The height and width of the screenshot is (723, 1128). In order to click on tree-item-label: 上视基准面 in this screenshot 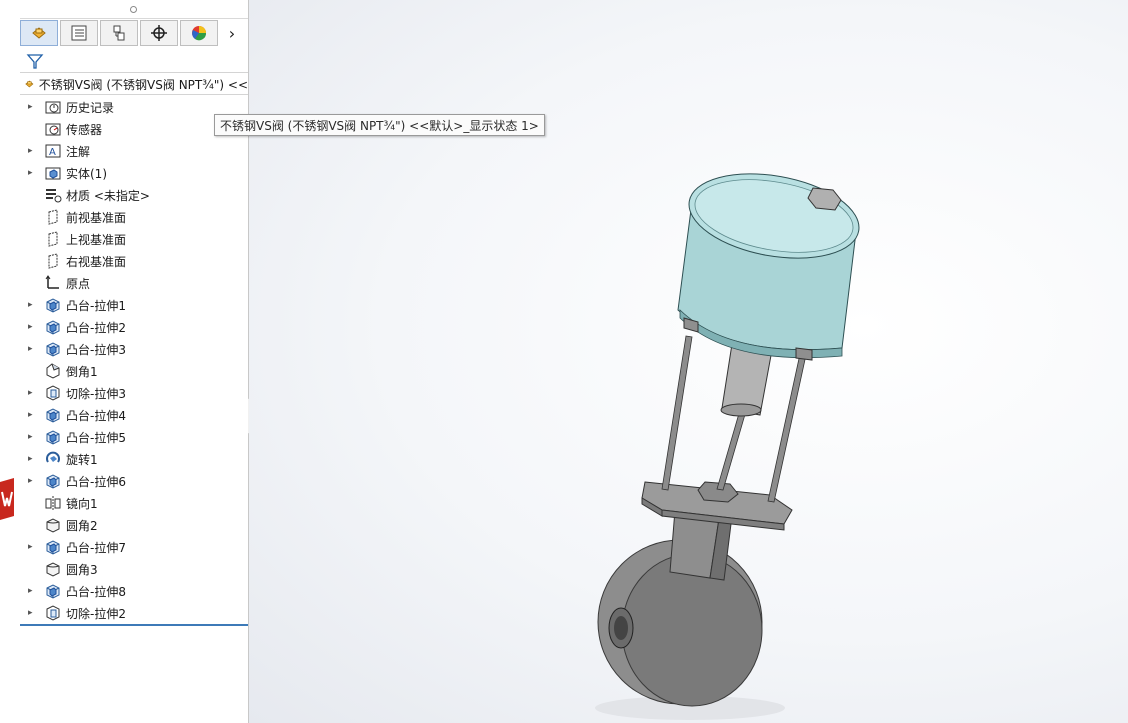, I will do `click(96, 239)`.